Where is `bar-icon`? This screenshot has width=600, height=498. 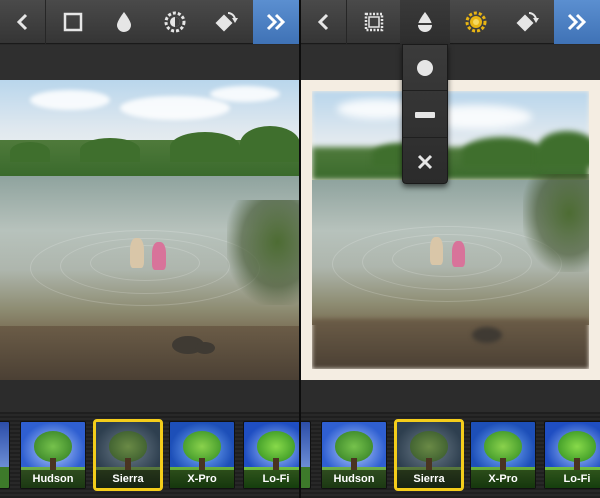 bar-icon is located at coordinates (425, 114).